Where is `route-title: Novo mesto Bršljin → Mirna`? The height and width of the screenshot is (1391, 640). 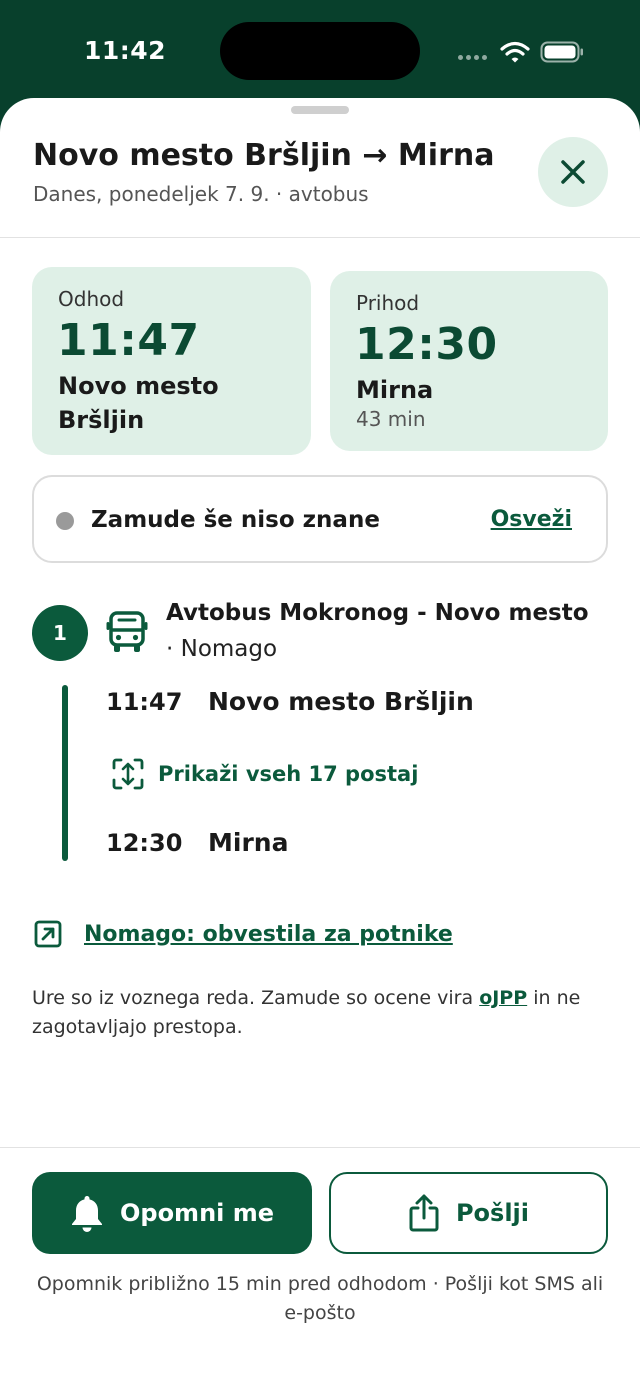 route-title: Novo mesto Bršljin → Mirna is located at coordinates (264, 155).